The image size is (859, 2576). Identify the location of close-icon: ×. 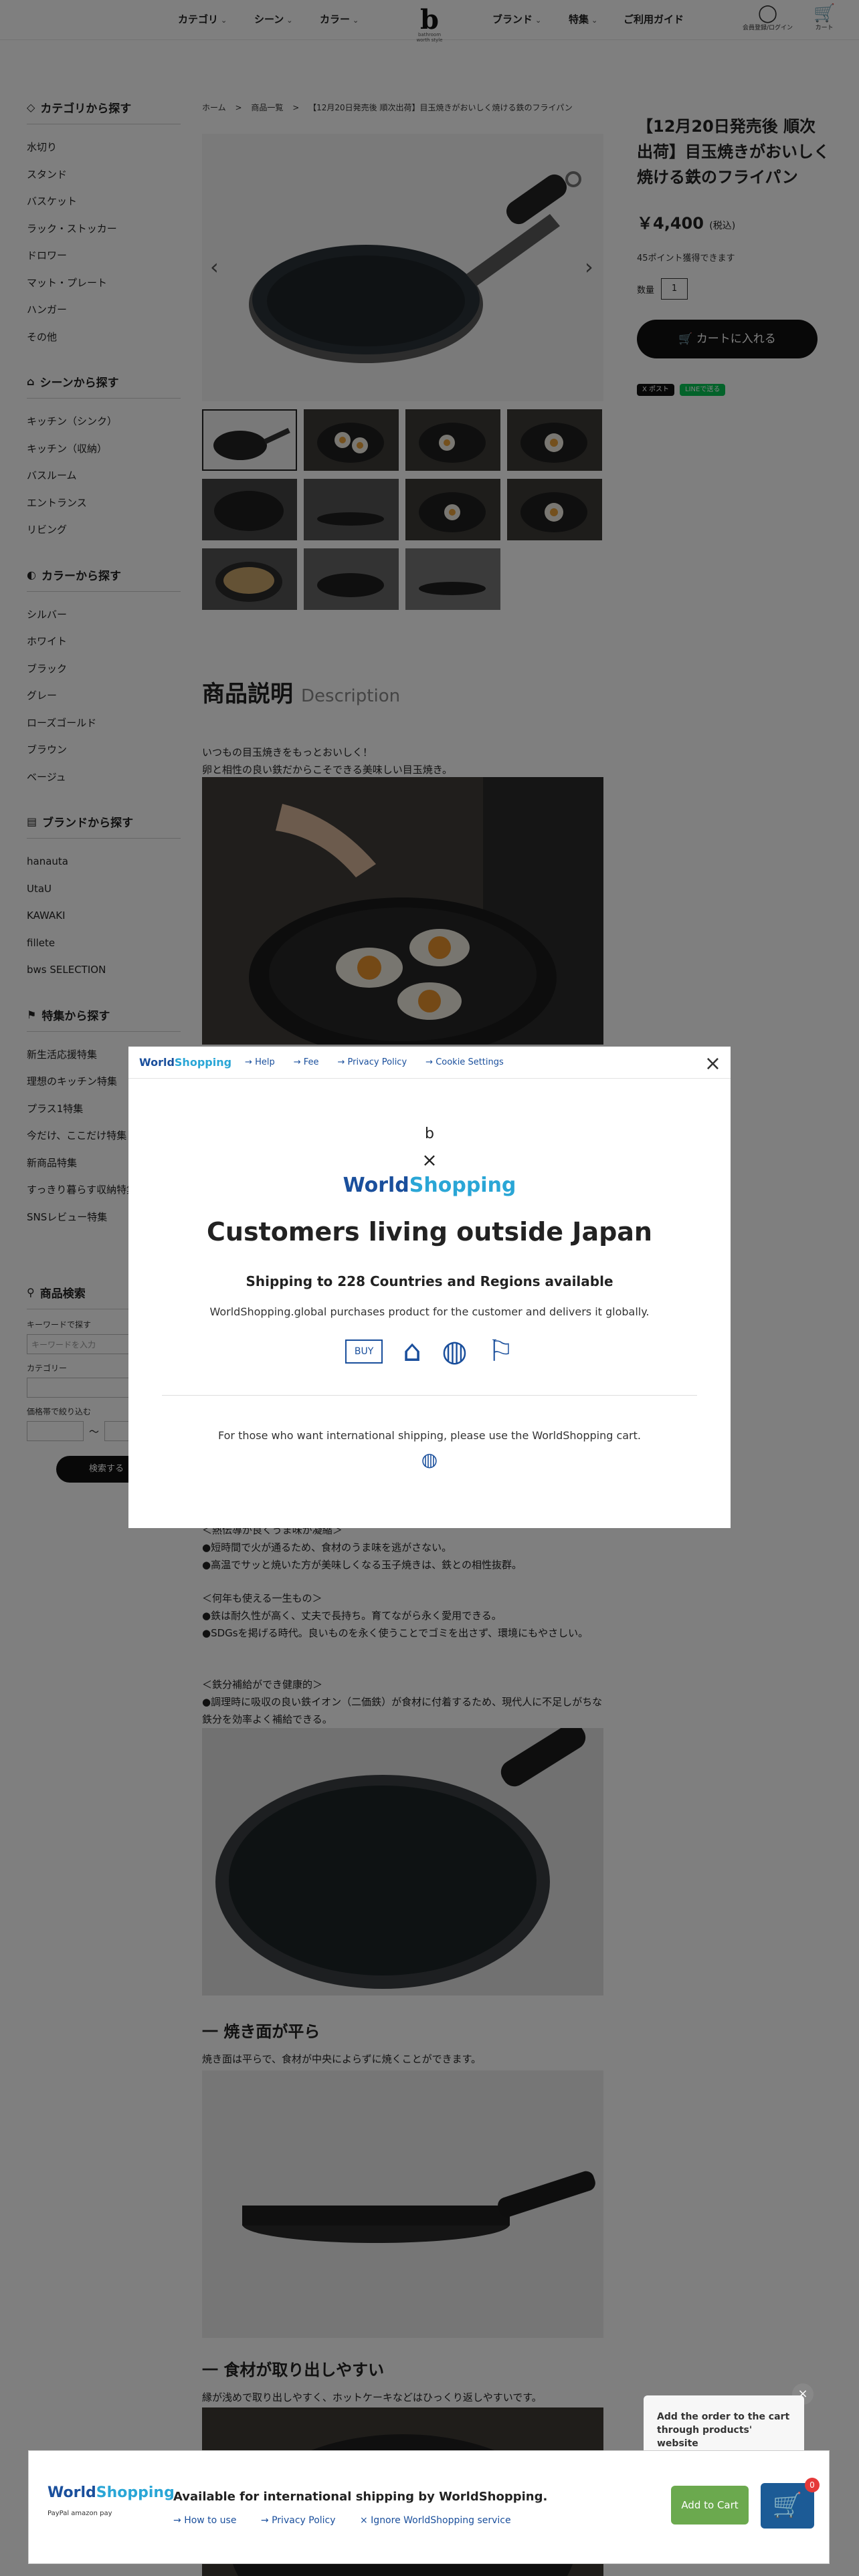
(713, 1063).